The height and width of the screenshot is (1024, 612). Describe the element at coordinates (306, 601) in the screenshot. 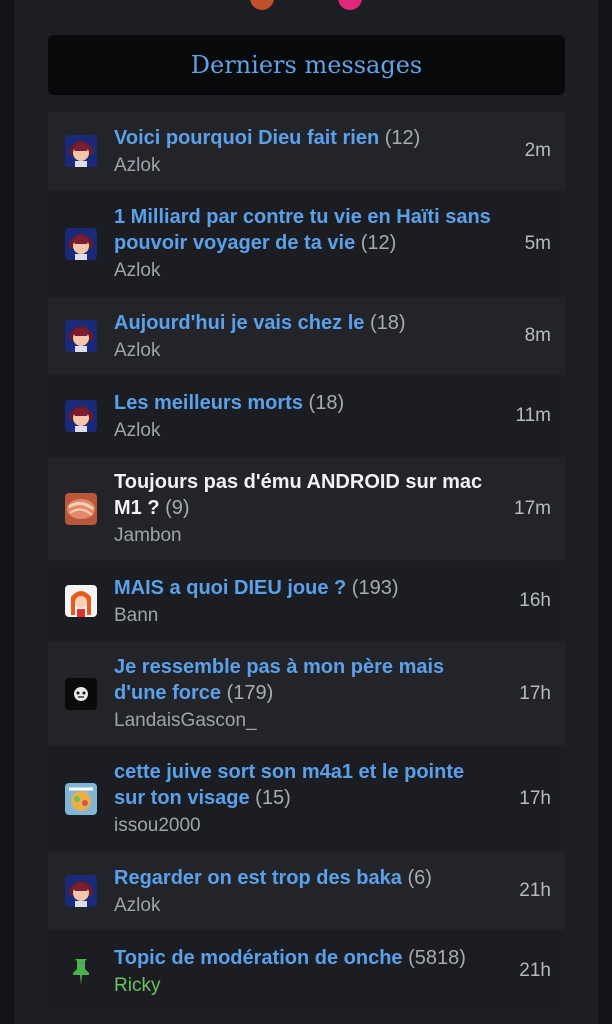

I see `topic-row: MAIS a quoi DIEU joue ? (193) Bann 16h` at that location.